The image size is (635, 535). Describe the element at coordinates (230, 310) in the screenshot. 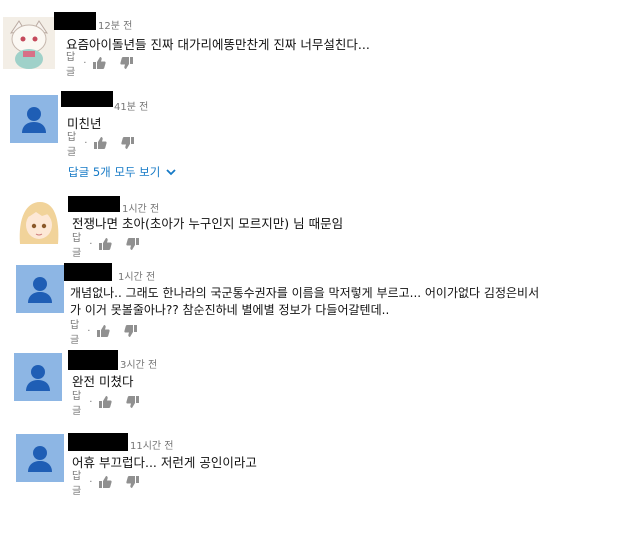

I see `comment-text-line-2: 가 이거 못볼줄아나?? 참순진하네 별에별 정보가 다들어갈텐데..` at that location.